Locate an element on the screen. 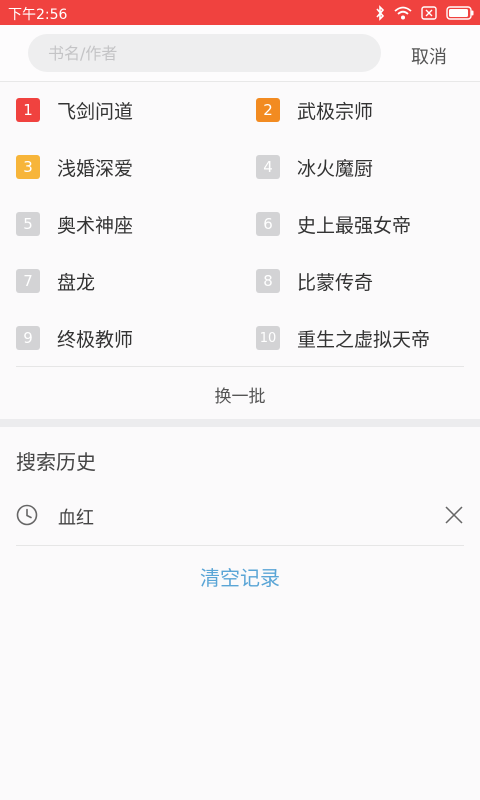 This screenshot has width=480, height=800. hot-item-title: 终极教师 is located at coordinates (95, 339).